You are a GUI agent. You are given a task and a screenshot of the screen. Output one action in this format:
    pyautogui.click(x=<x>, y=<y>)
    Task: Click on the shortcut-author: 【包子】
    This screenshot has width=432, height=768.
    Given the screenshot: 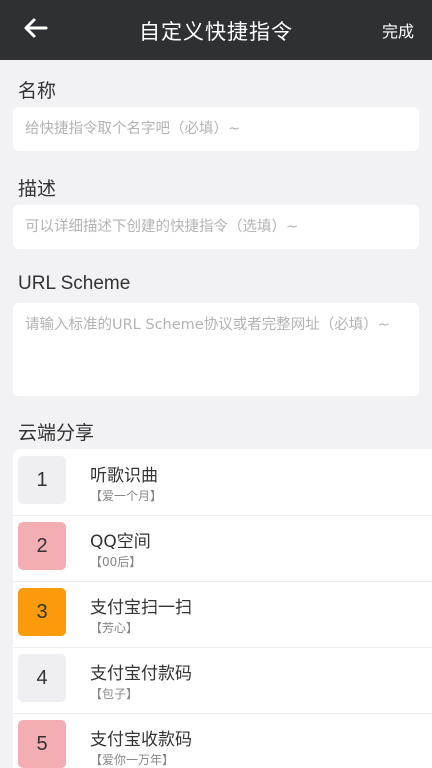 What is the action you would take?
    pyautogui.click(x=114, y=694)
    